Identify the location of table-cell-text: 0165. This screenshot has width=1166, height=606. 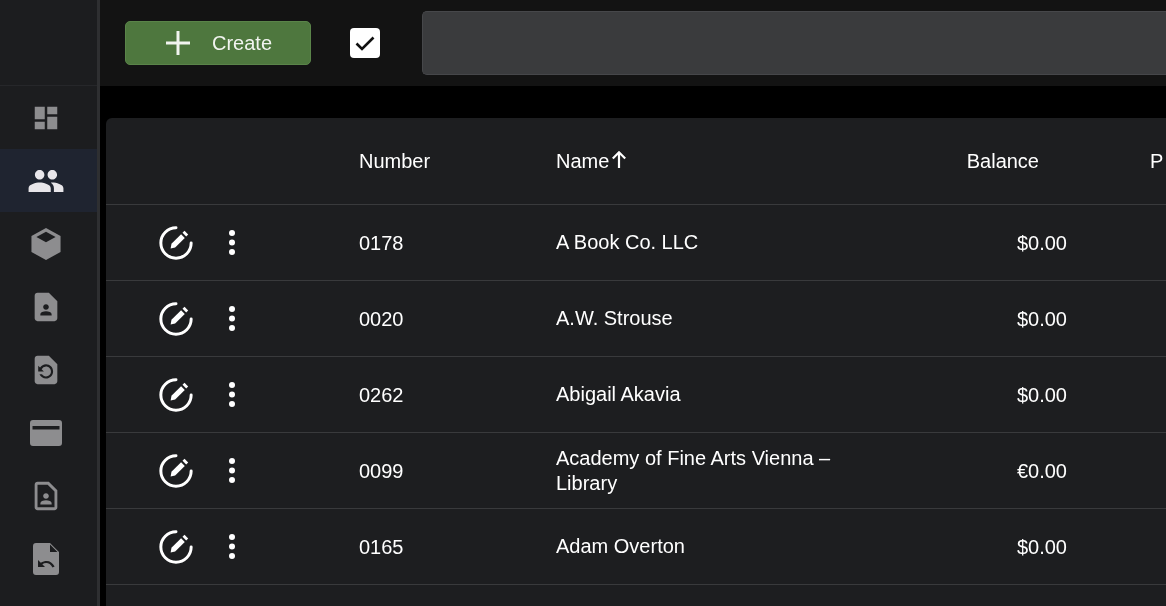
(381, 547).